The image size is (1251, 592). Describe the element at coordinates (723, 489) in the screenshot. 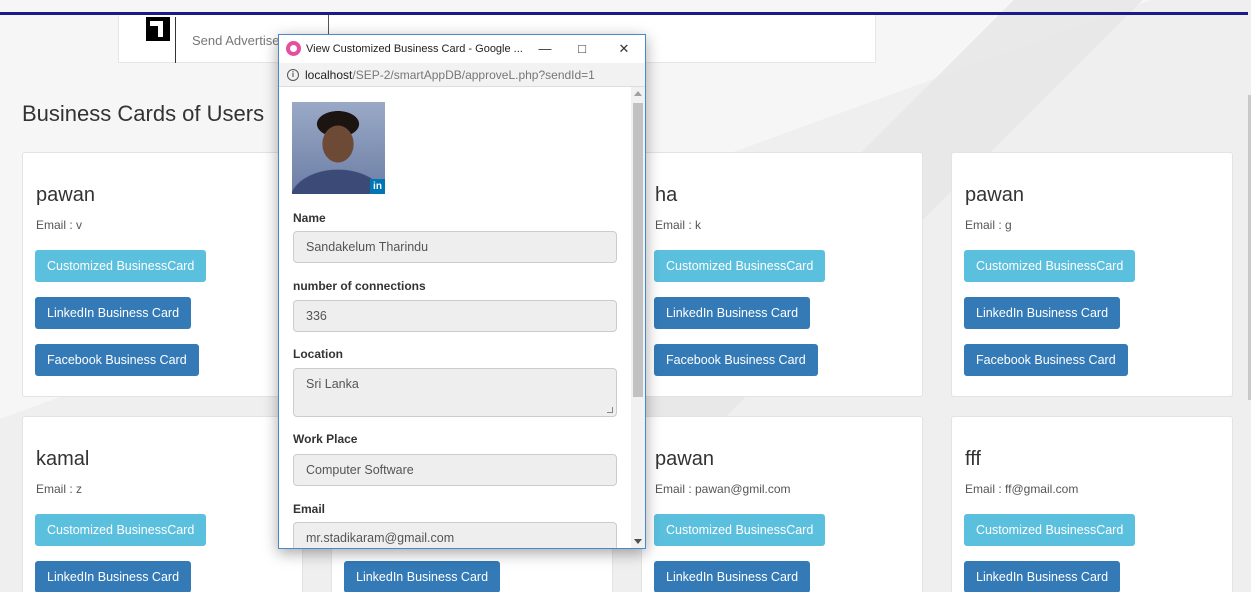

I see `user-email: Email : pawan@gmil.com` at that location.